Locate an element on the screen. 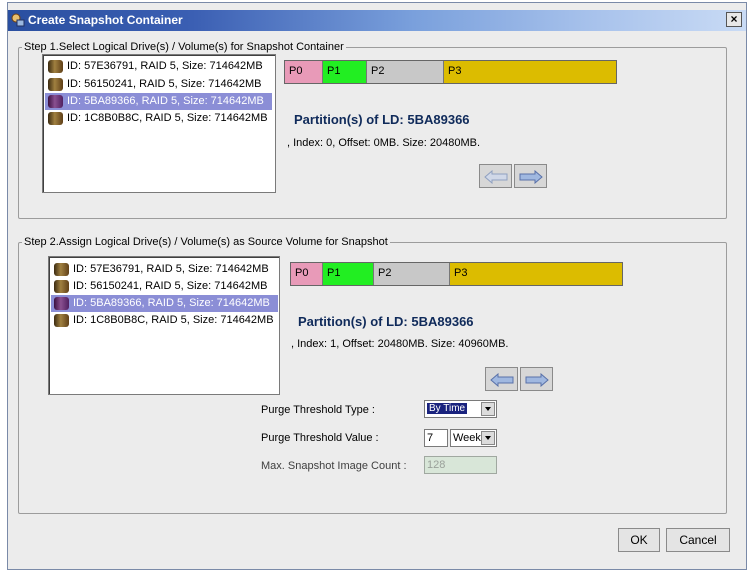 The height and width of the screenshot is (574, 751). step2-left-arrow-button is located at coordinates (501, 379).